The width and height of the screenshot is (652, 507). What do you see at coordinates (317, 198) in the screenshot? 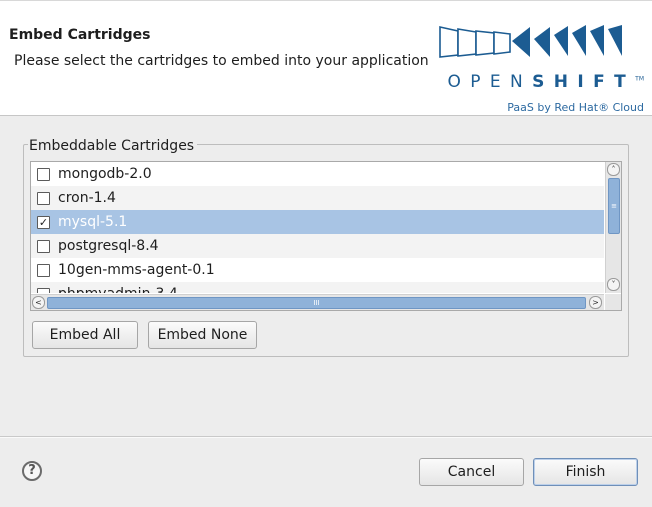
I see `cartridge-row: cron-1.4` at bounding box center [317, 198].